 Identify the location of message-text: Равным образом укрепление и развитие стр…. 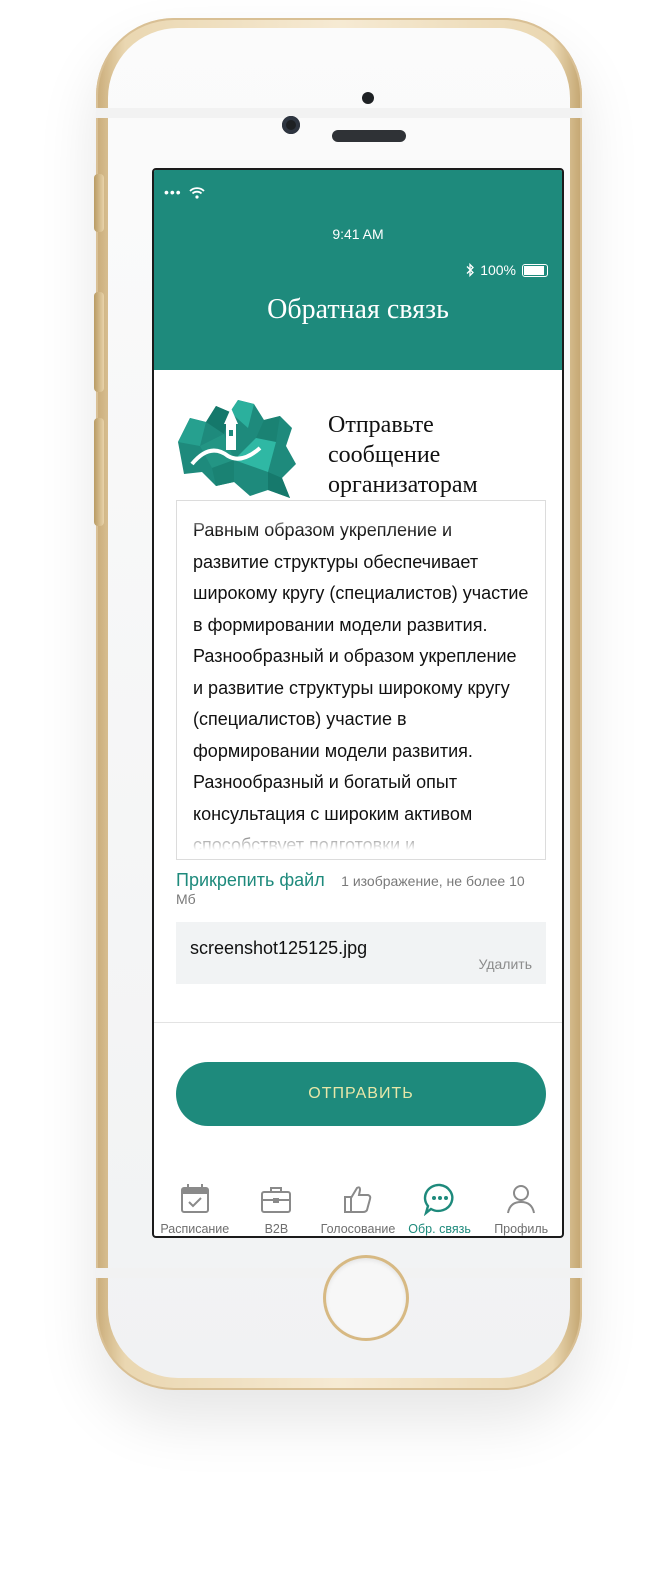
(361, 687).